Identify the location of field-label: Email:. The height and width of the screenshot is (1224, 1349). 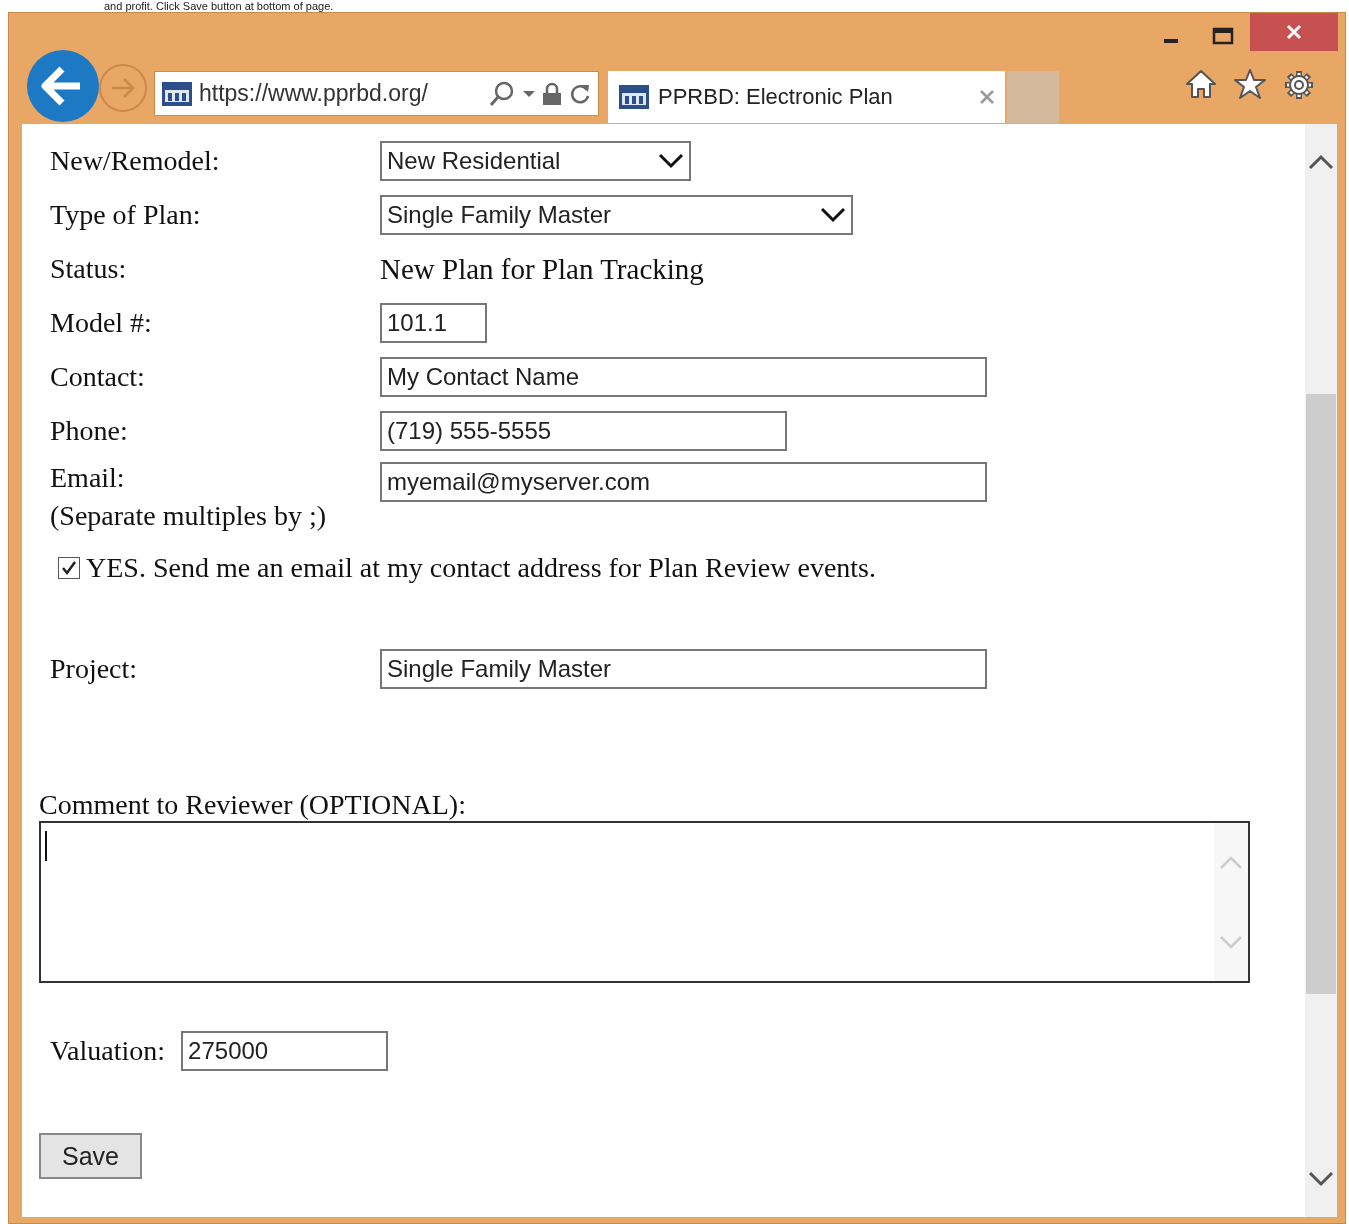
(88, 478).